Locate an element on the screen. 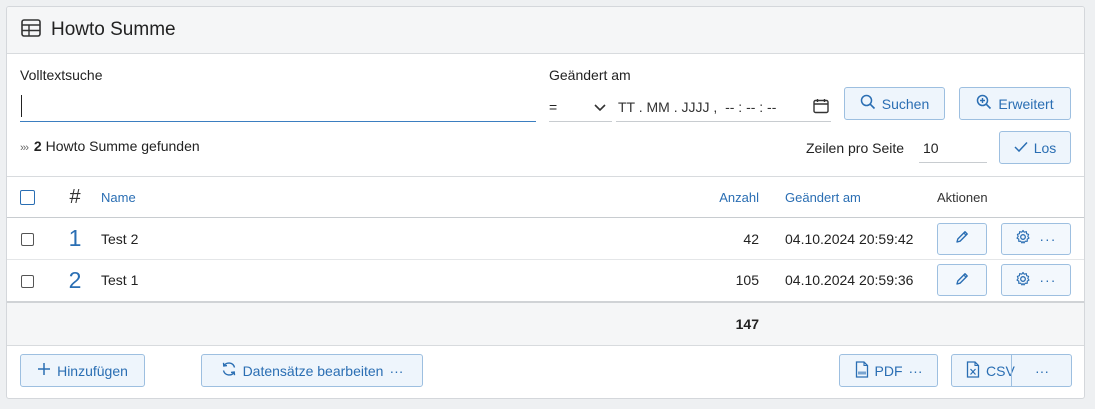 Image resolution: width=1095 pixels, height=409 pixels. row-count: 105 is located at coordinates (747, 280).